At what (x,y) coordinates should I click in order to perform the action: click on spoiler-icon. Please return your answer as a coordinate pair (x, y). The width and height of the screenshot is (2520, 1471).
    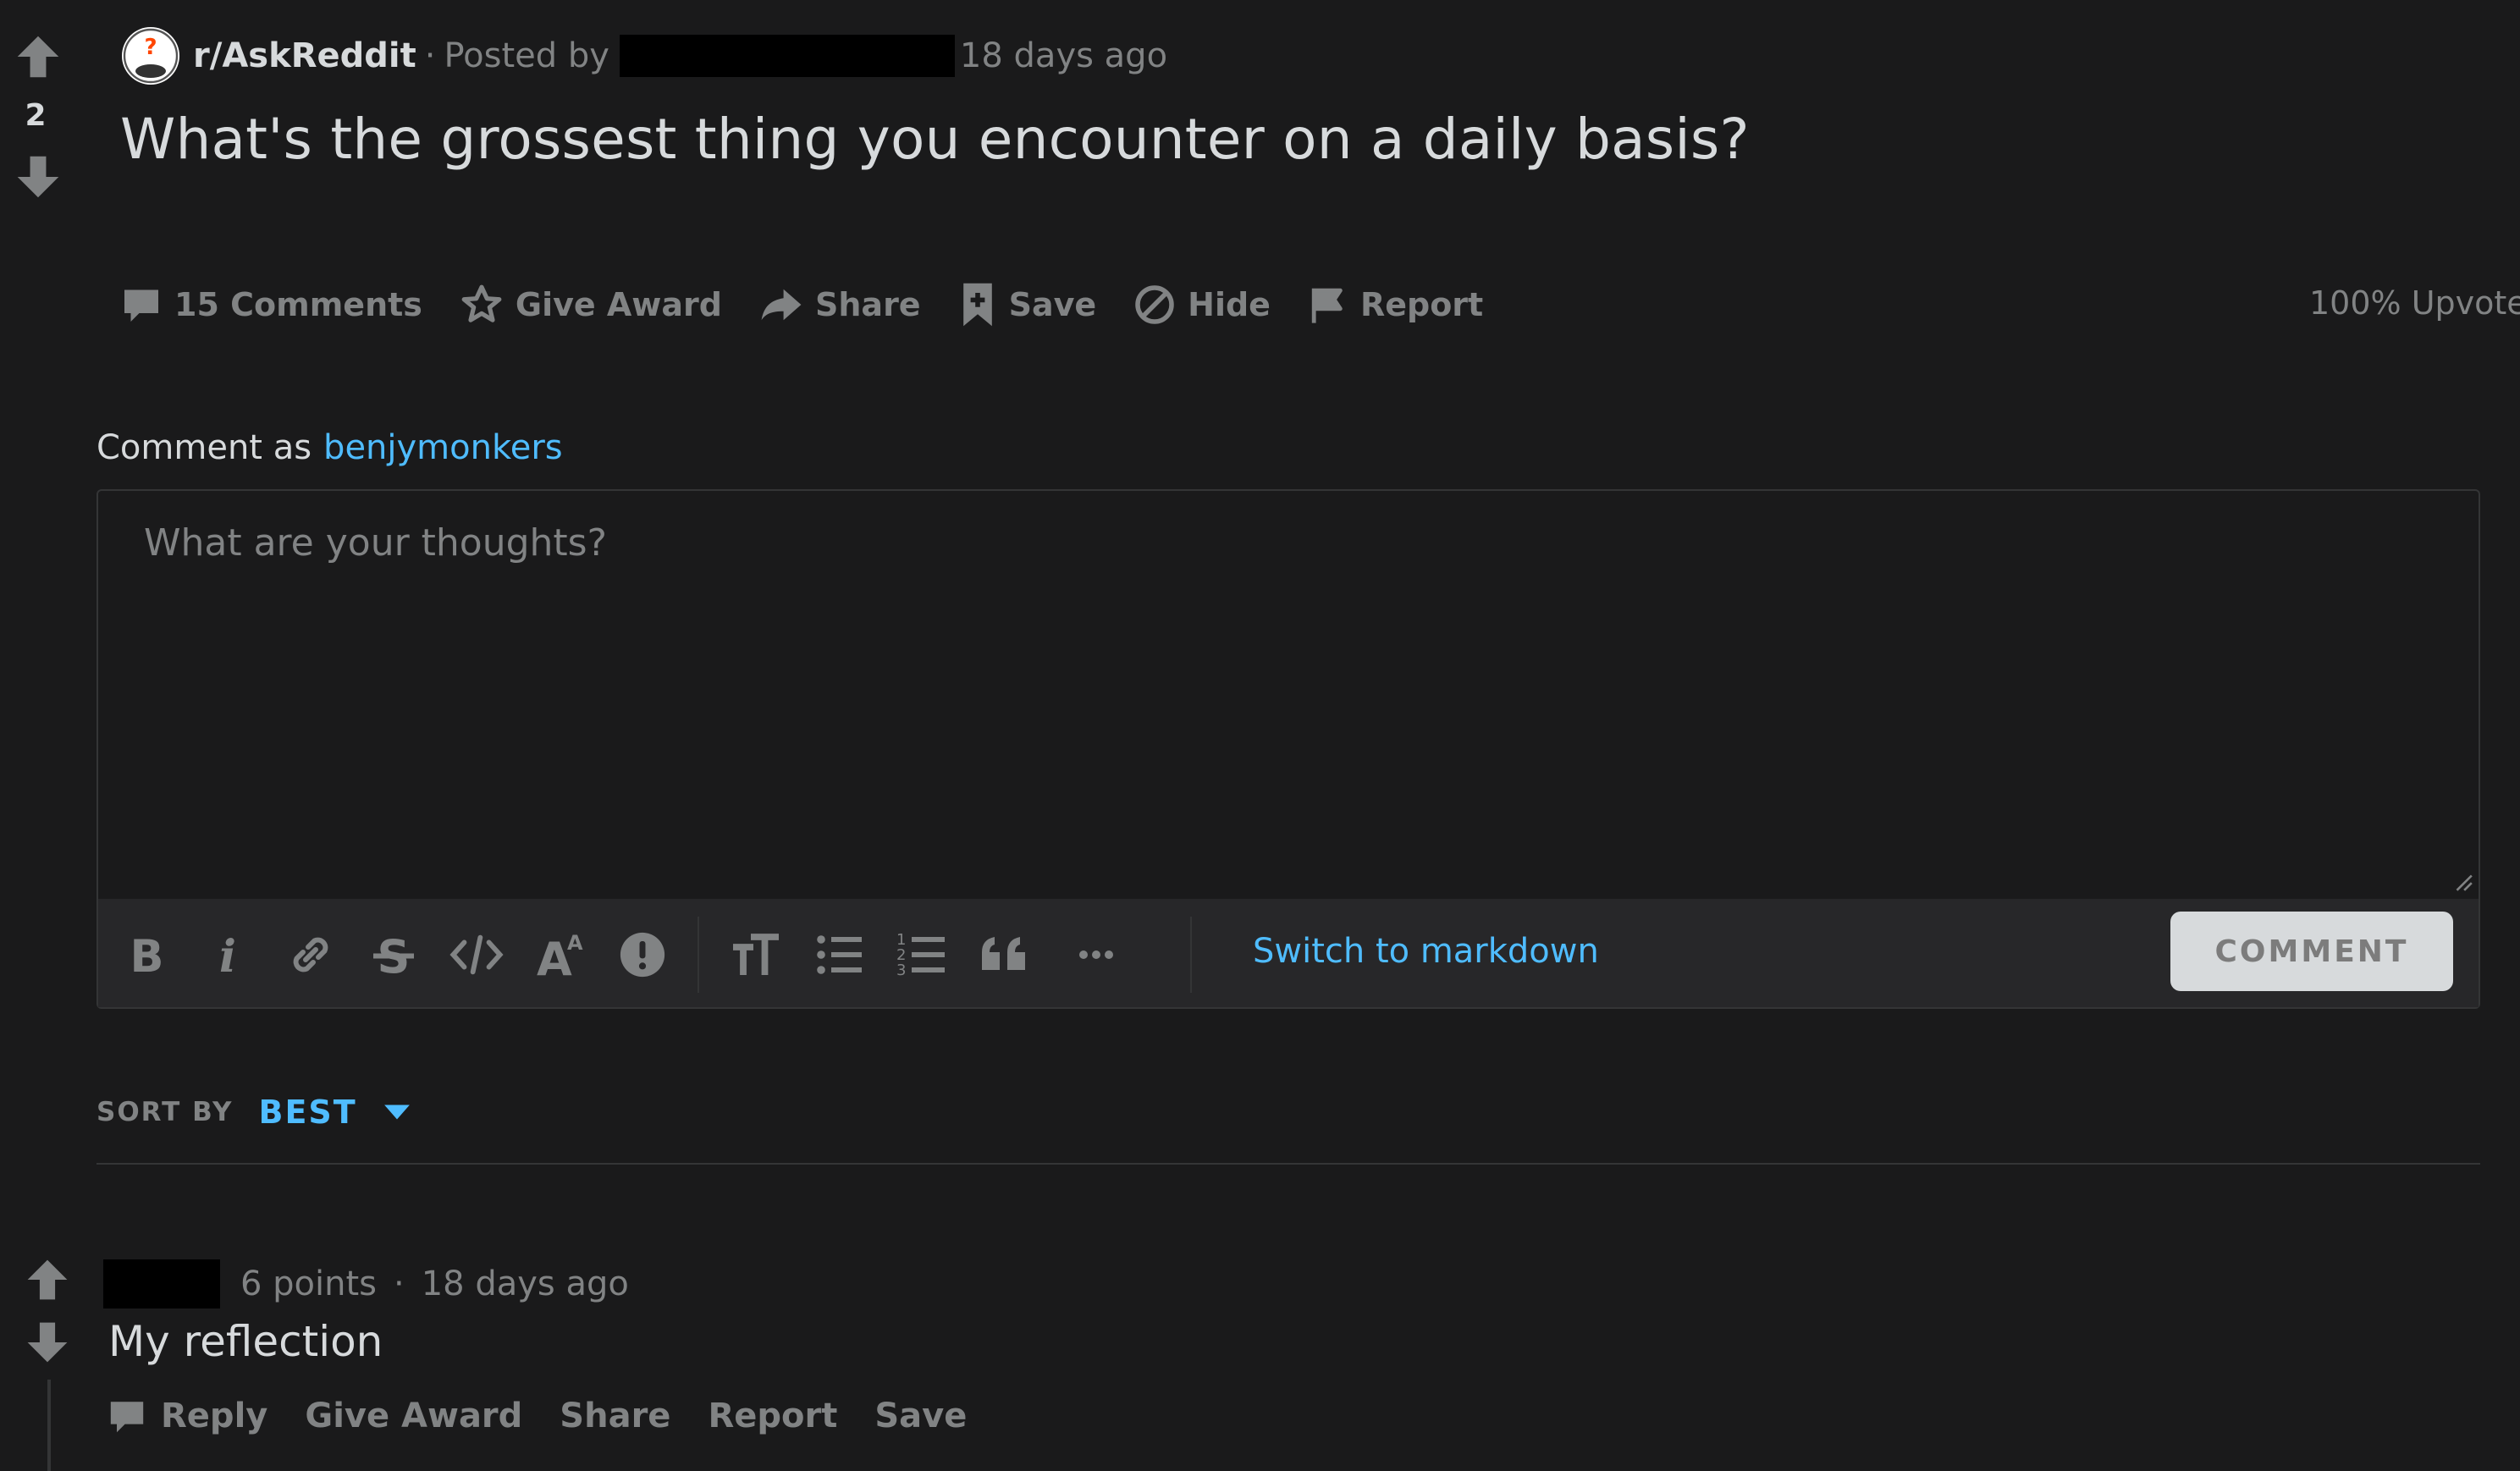
    Looking at the image, I should click on (642, 954).